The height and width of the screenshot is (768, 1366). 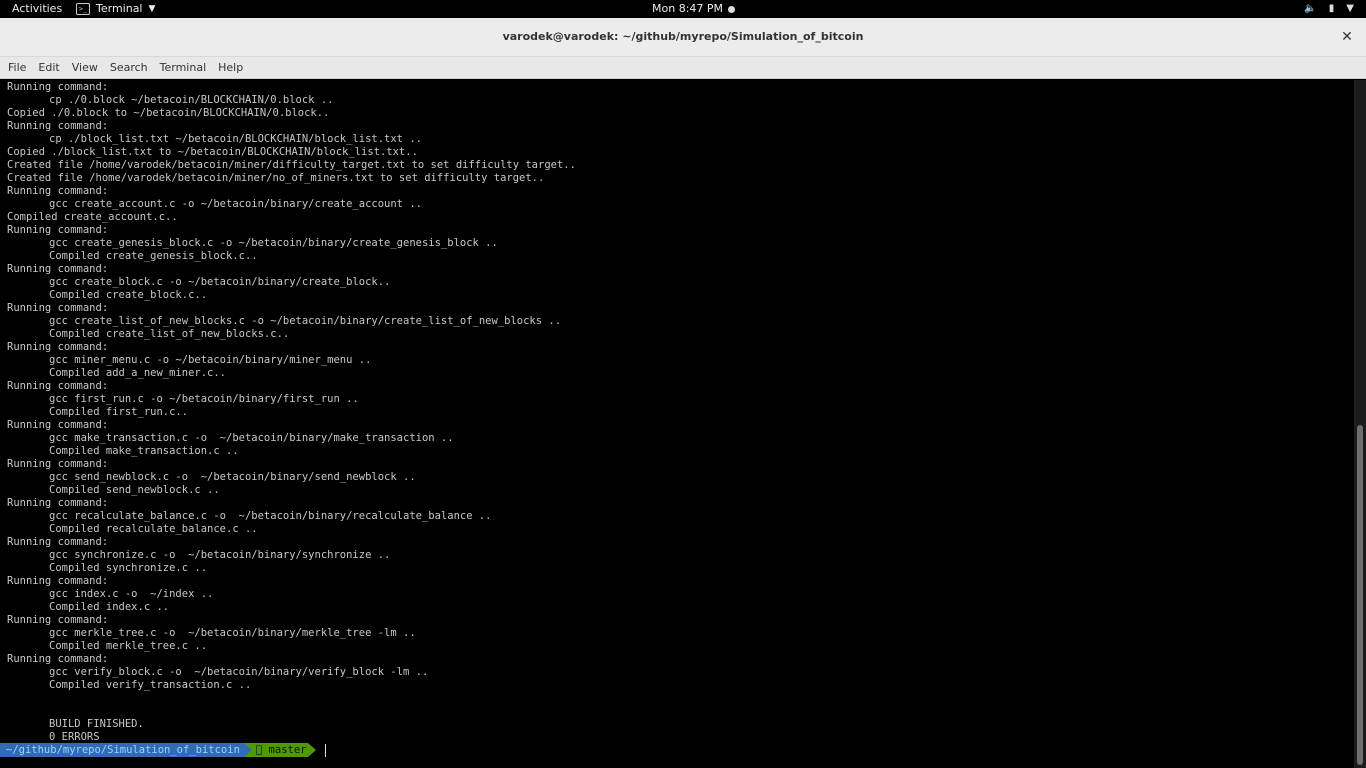 I want to click on close-button: ✕, so click(x=1347, y=37).